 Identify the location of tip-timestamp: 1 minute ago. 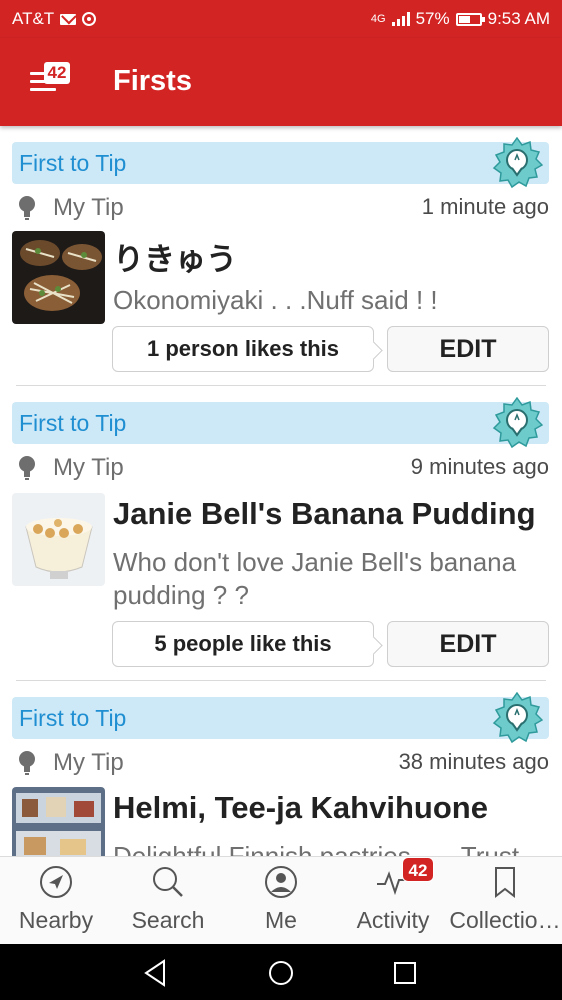
(485, 206).